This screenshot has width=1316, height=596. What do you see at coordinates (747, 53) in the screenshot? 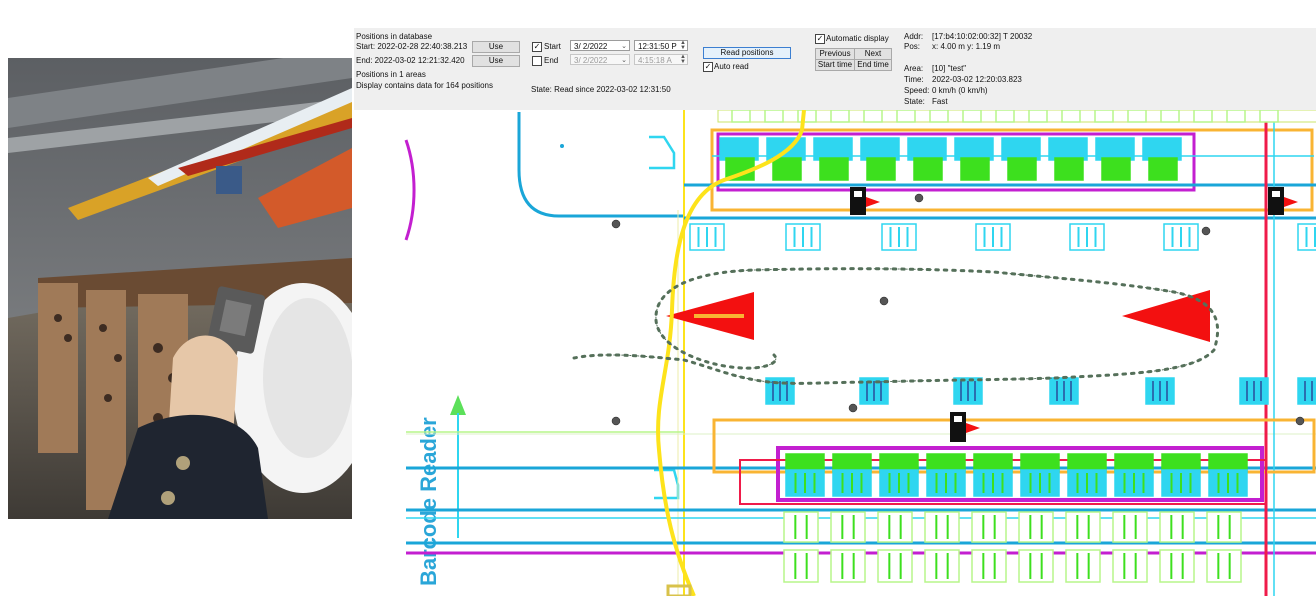
I see `read-positions-button: Read positions` at bounding box center [747, 53].